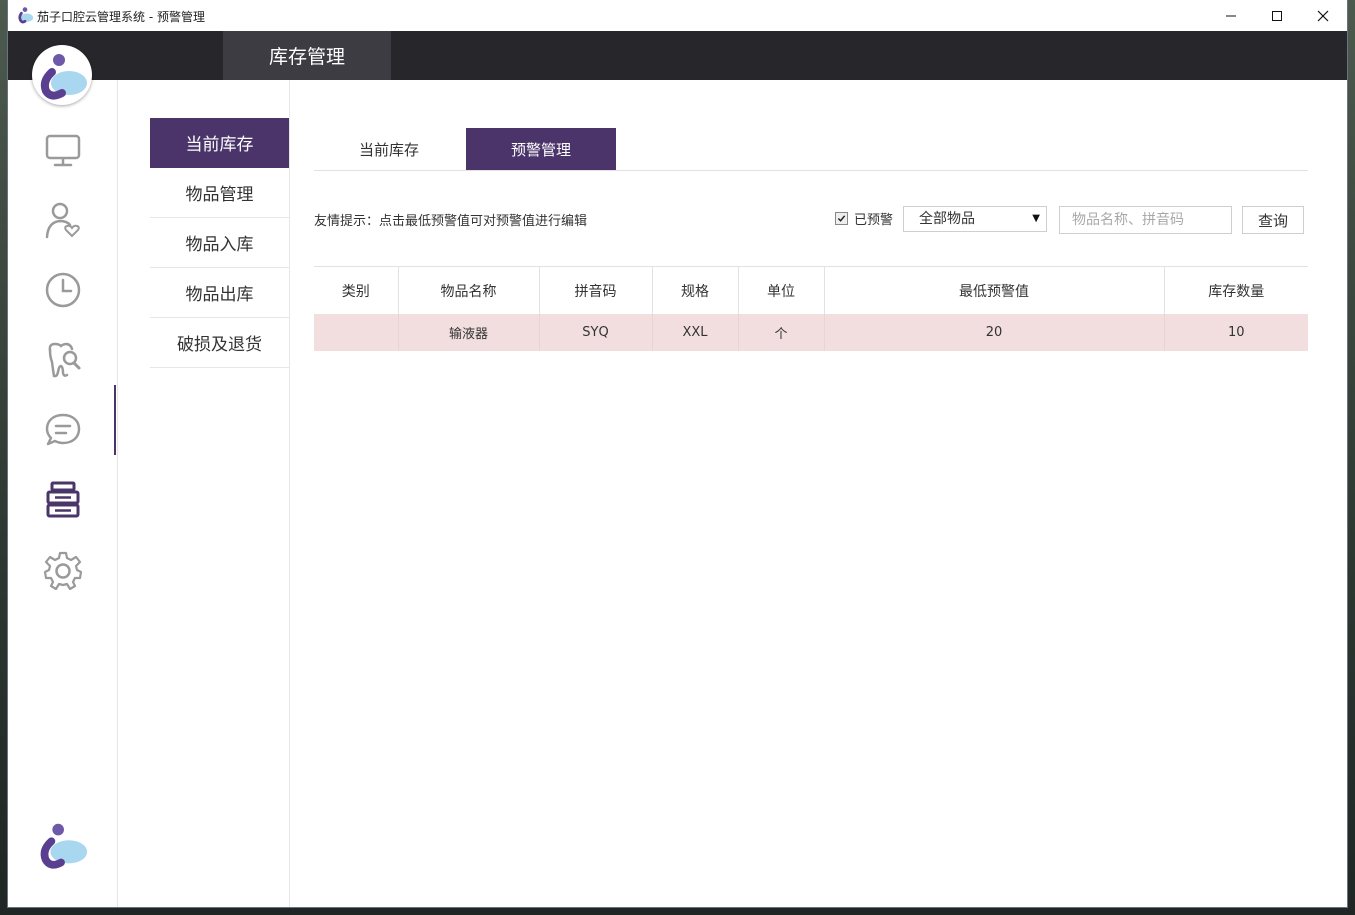 The image size is (1355, 915). Describe the element at coordinates (781, 332) in the screenshot. I see `cell-unit: 个` at that location.